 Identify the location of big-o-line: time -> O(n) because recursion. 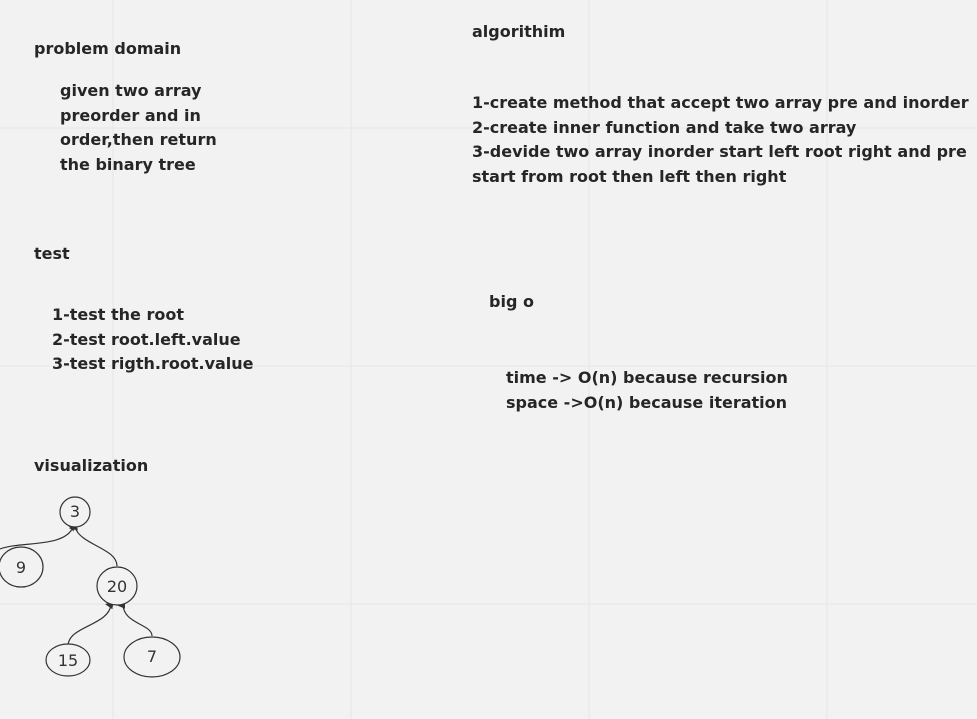
(647, 377).